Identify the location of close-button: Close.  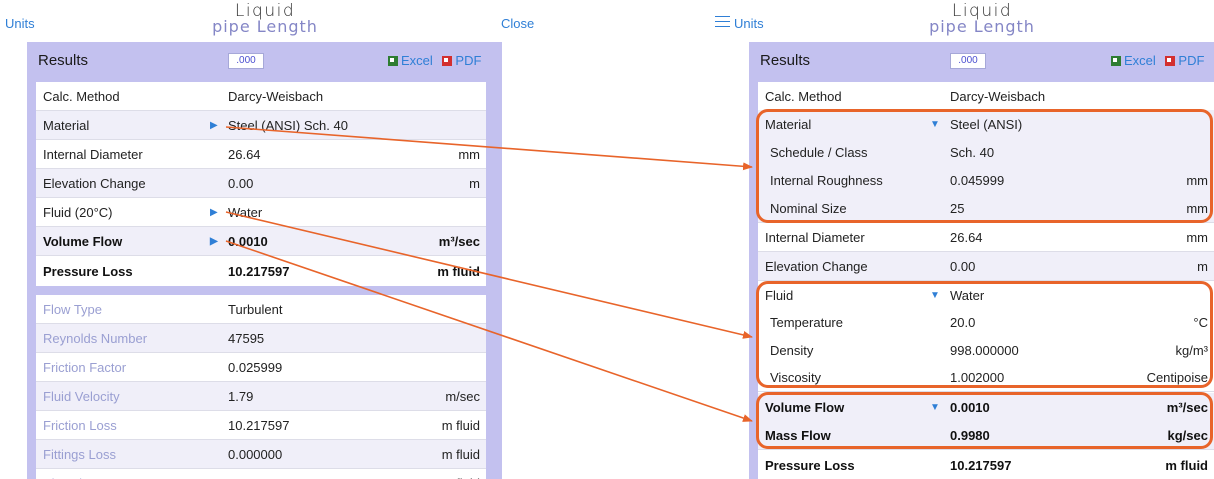
(517, 24).